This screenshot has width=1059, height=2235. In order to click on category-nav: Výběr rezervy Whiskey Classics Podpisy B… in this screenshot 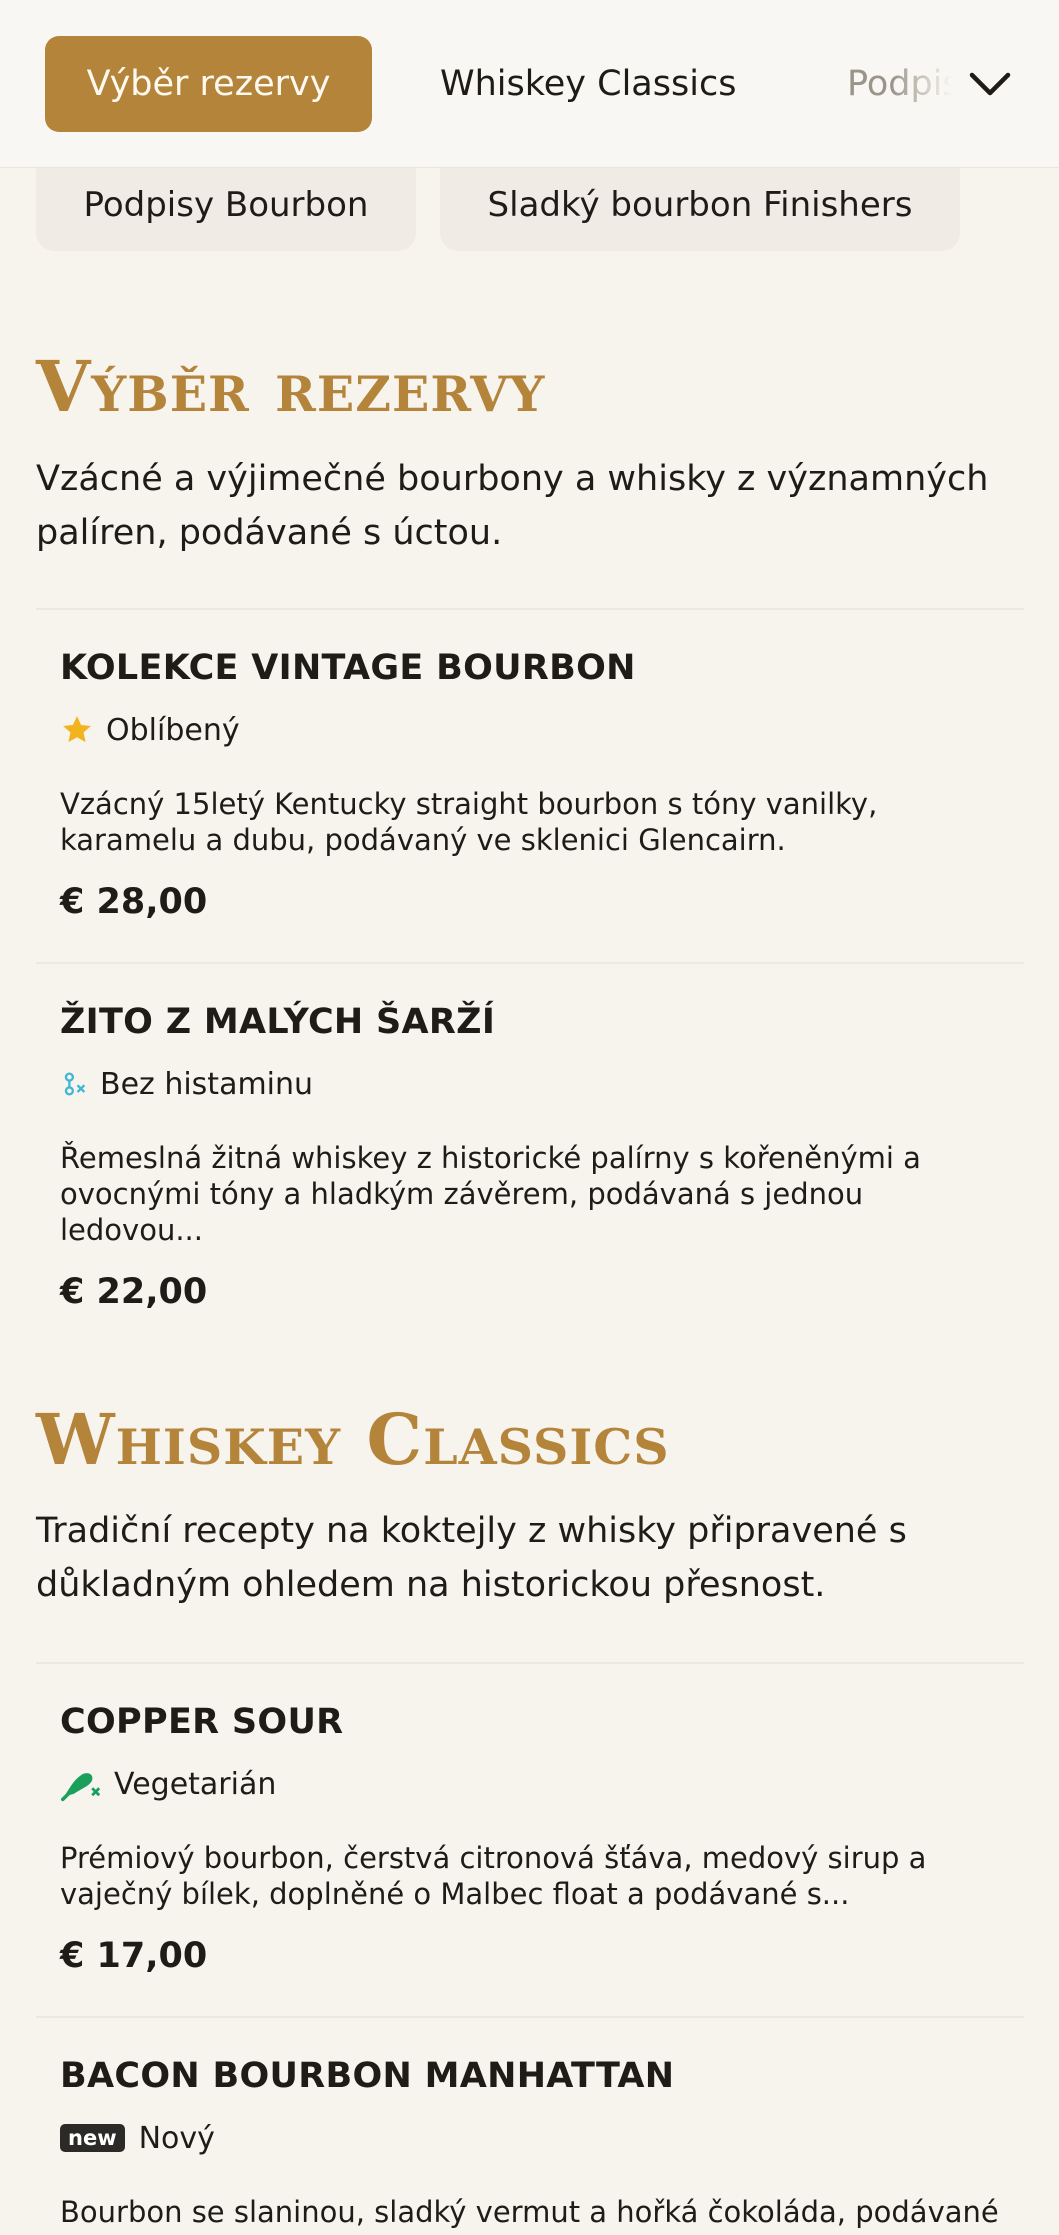, I will do `click(529, 84)`.